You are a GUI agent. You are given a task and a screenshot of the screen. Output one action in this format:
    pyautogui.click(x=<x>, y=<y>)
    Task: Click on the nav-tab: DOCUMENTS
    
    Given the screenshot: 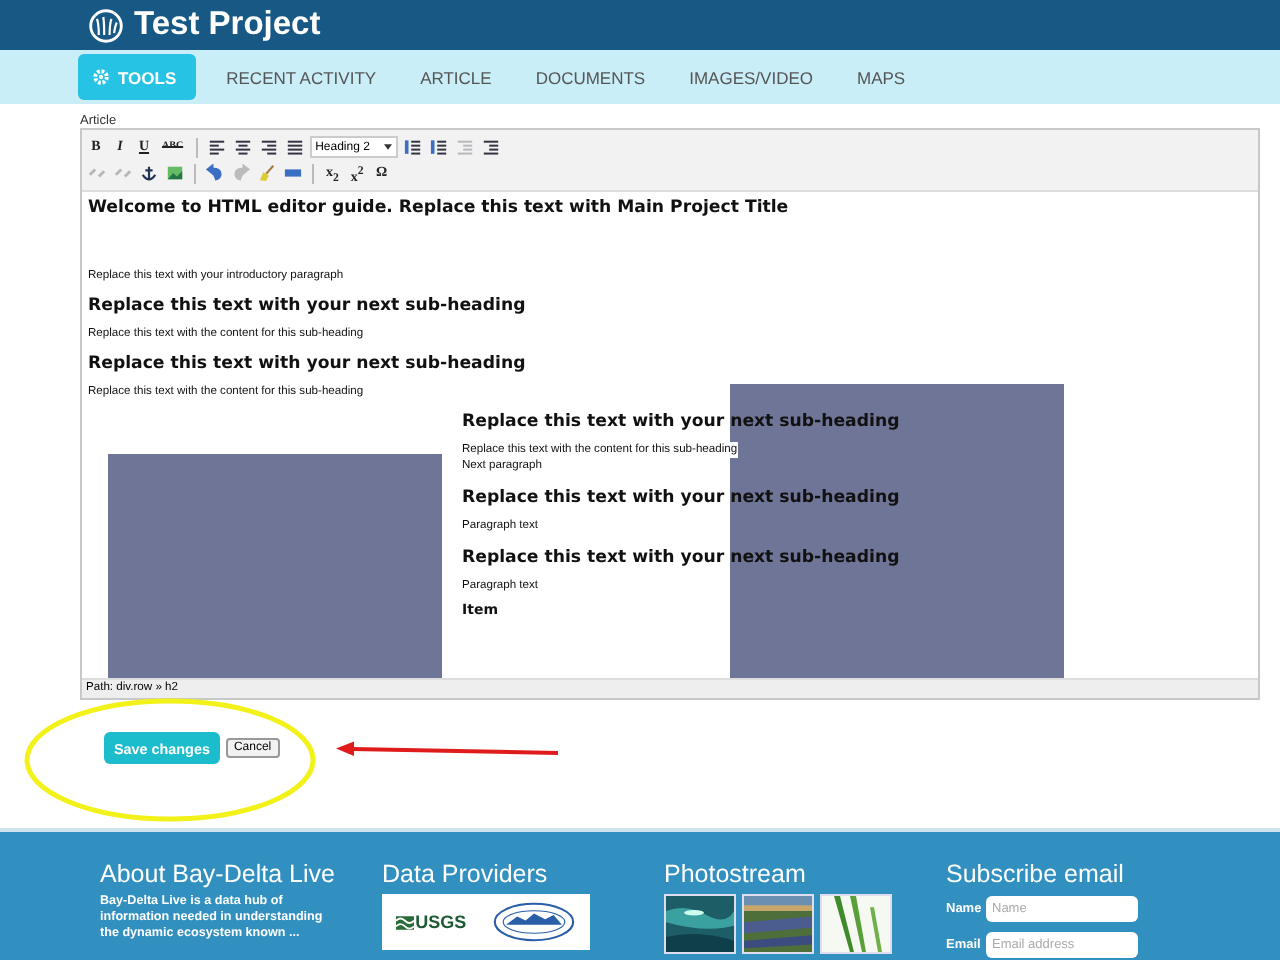 What is the action you would take?
    pyautogui.click(x=590, y=77)
    